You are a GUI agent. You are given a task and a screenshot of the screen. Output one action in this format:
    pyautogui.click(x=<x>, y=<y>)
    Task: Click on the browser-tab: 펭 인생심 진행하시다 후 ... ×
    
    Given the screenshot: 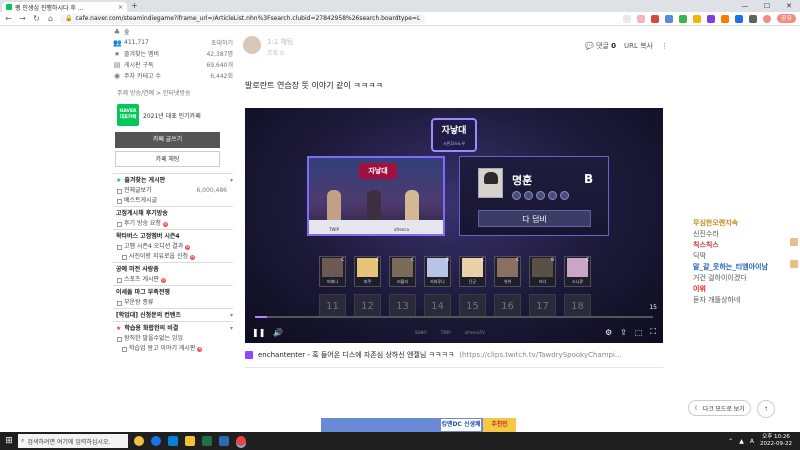 What is the action you would take?
    pyautogui.click(x=64, y=7)
    